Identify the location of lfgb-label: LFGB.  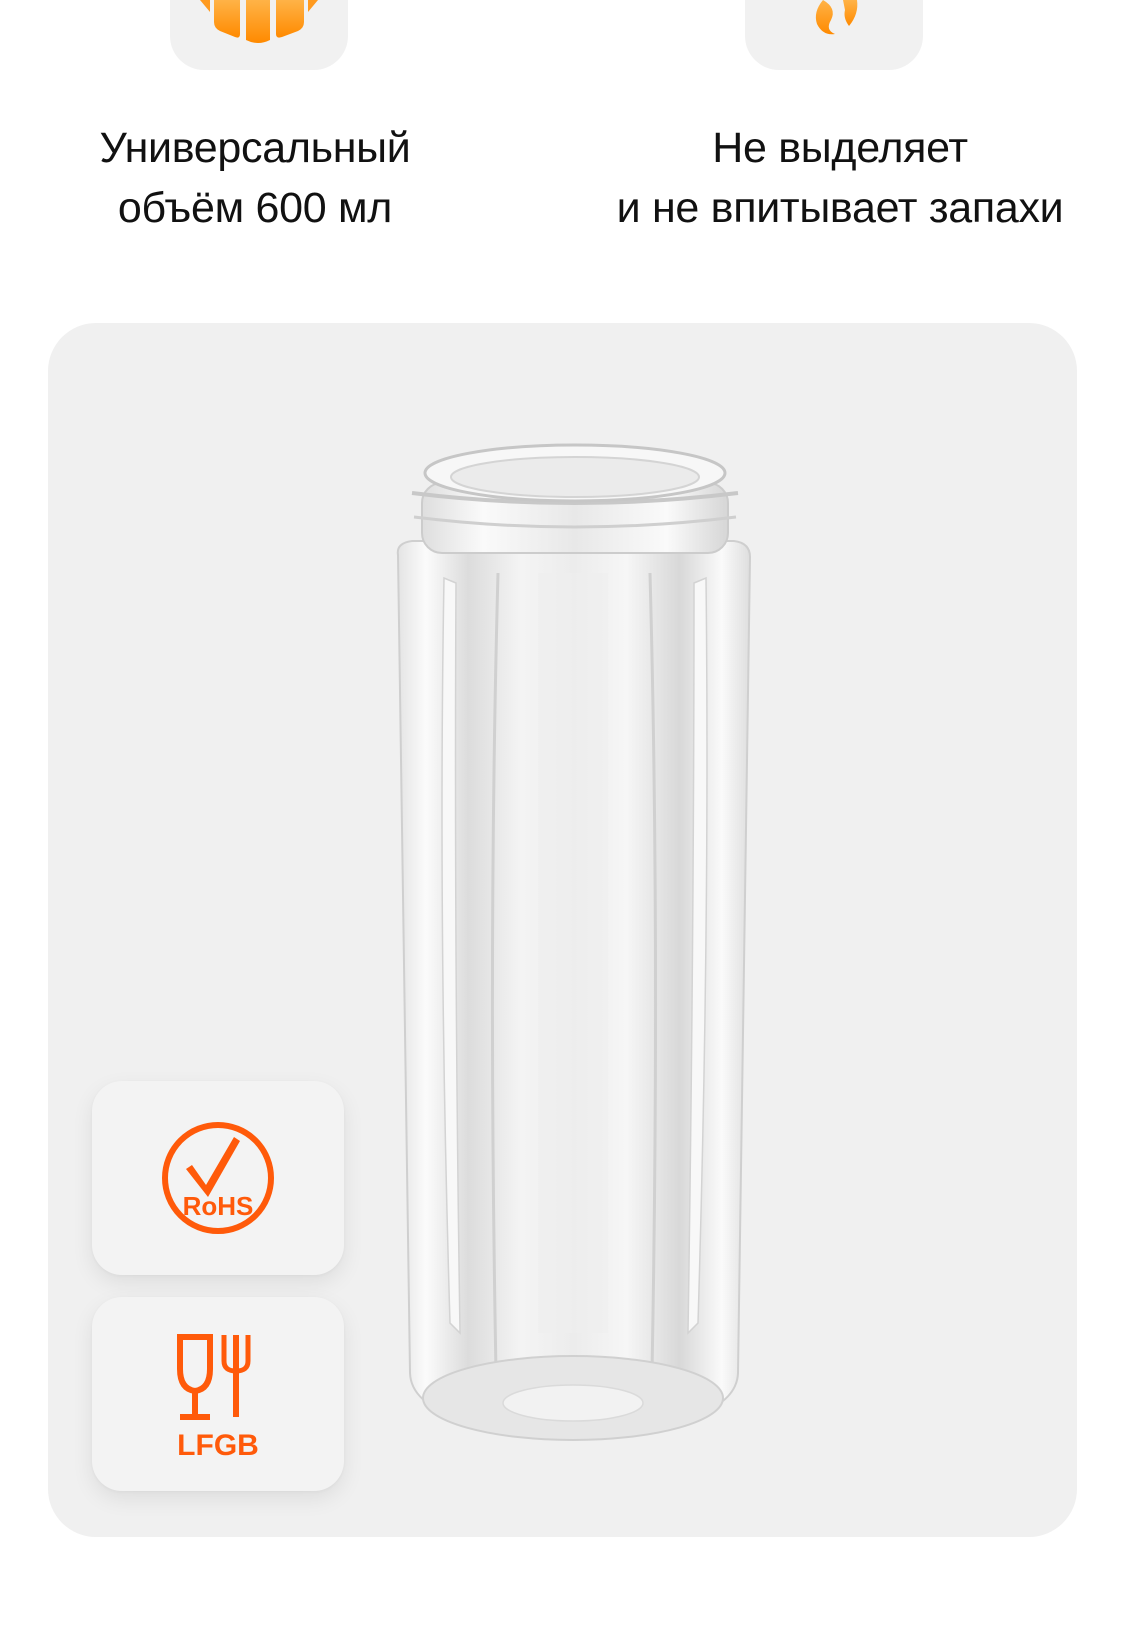
(218, 1445).